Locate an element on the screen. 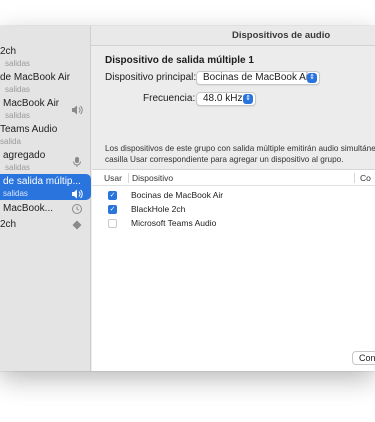 This screenshot has height=422, width=375. sidebar-item-bocinas-macbook: MacBook Air salidas is located at coordinates (45, 109).